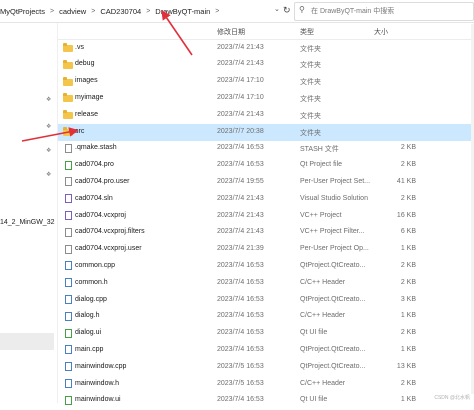  I want to click on file-row: release 2023/7/4 21:43 文件夹, so click(266, 115).